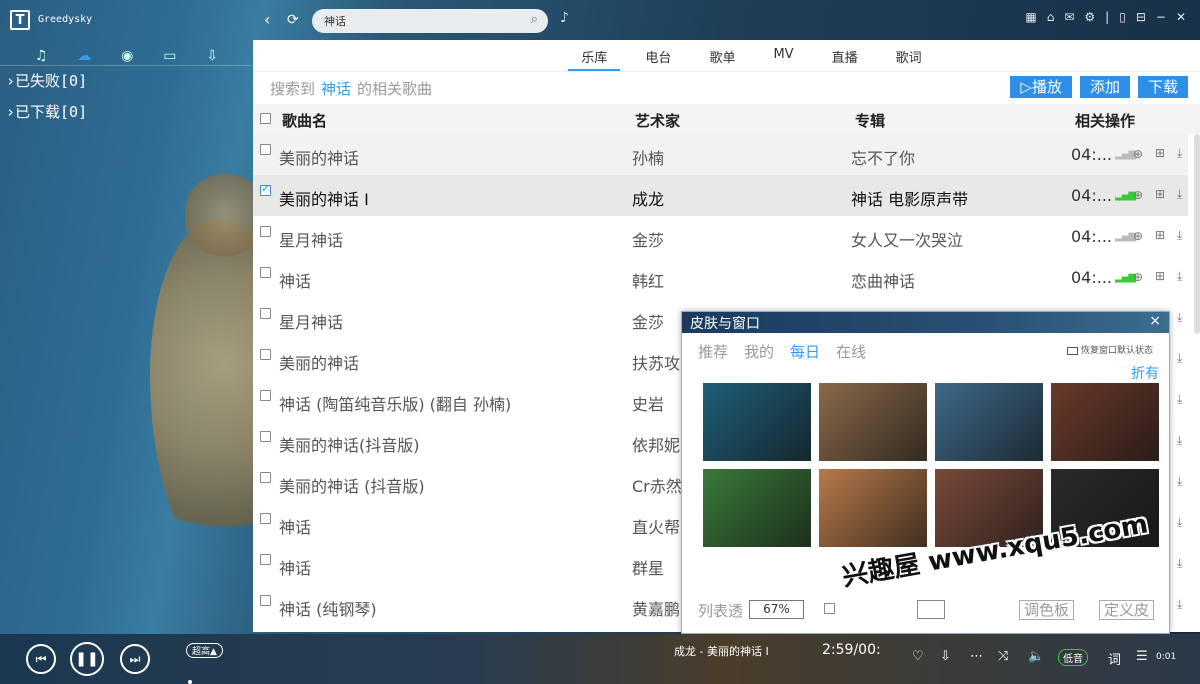 This screenshot has height=684, width=1200. Describe the element at coordinates (126, 81) in the screenshot. I see `tree-failed: ›已失败[0]` at that location.